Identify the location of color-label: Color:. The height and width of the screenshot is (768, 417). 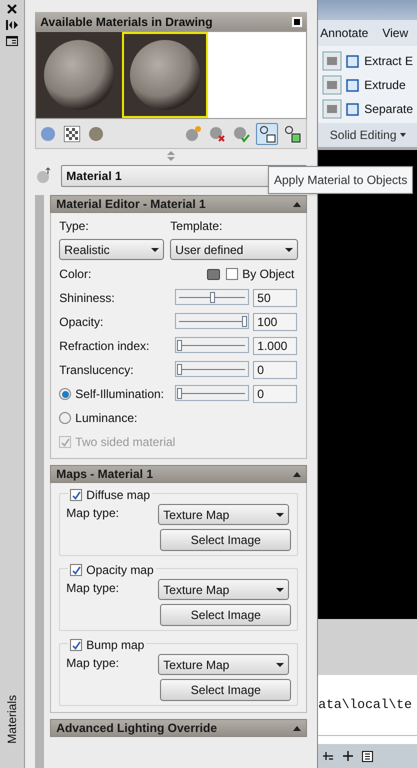
(75, 274).